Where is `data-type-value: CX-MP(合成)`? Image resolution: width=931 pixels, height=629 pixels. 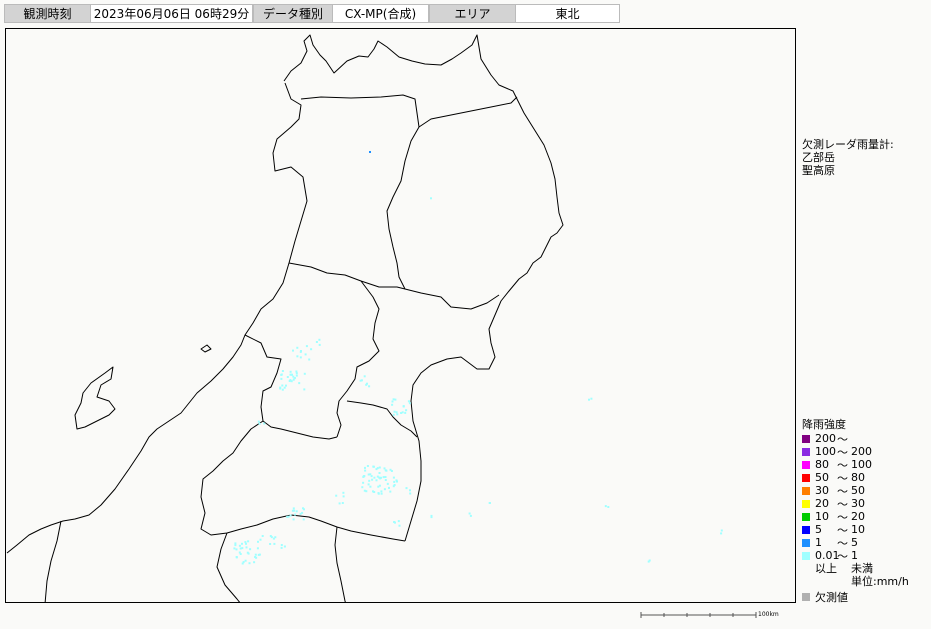
data-type-value: CX-MP(合成) is located at coordinates (381, 13).